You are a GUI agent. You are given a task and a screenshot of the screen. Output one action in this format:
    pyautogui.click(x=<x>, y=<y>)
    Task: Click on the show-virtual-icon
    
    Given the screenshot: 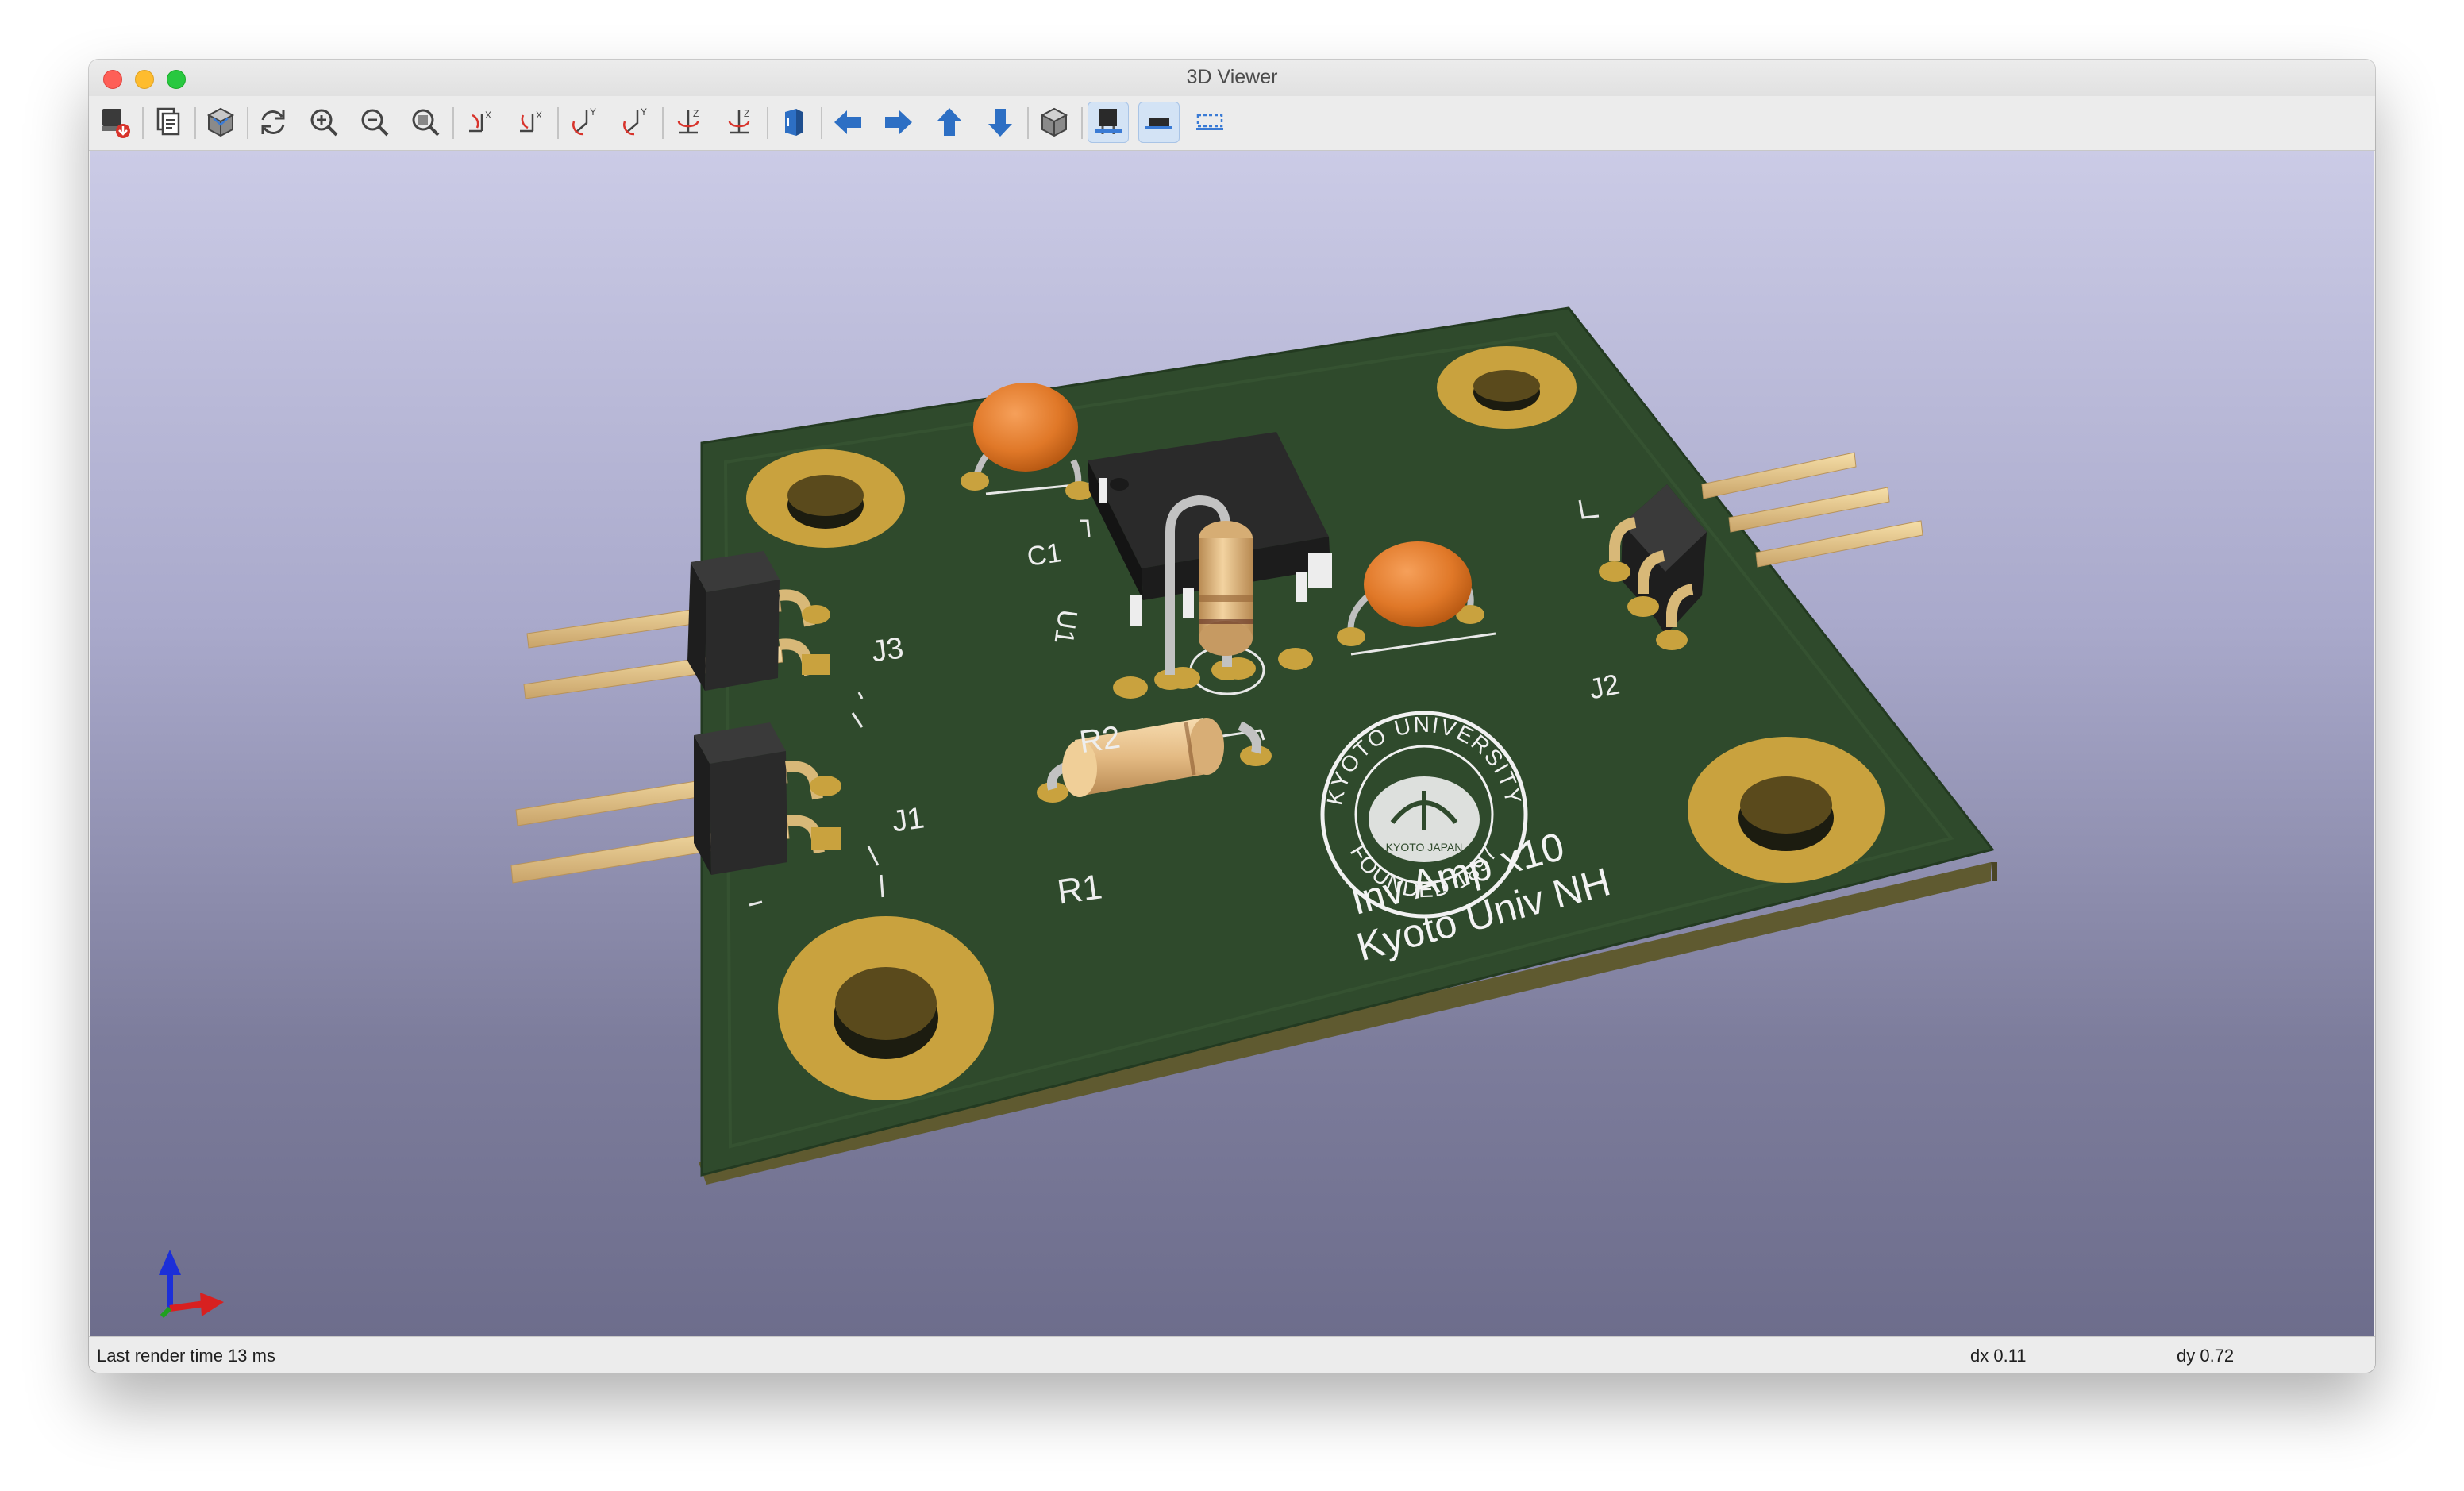 What is the action you would take?
    pyautogui.click(x=1209, y=122)
    